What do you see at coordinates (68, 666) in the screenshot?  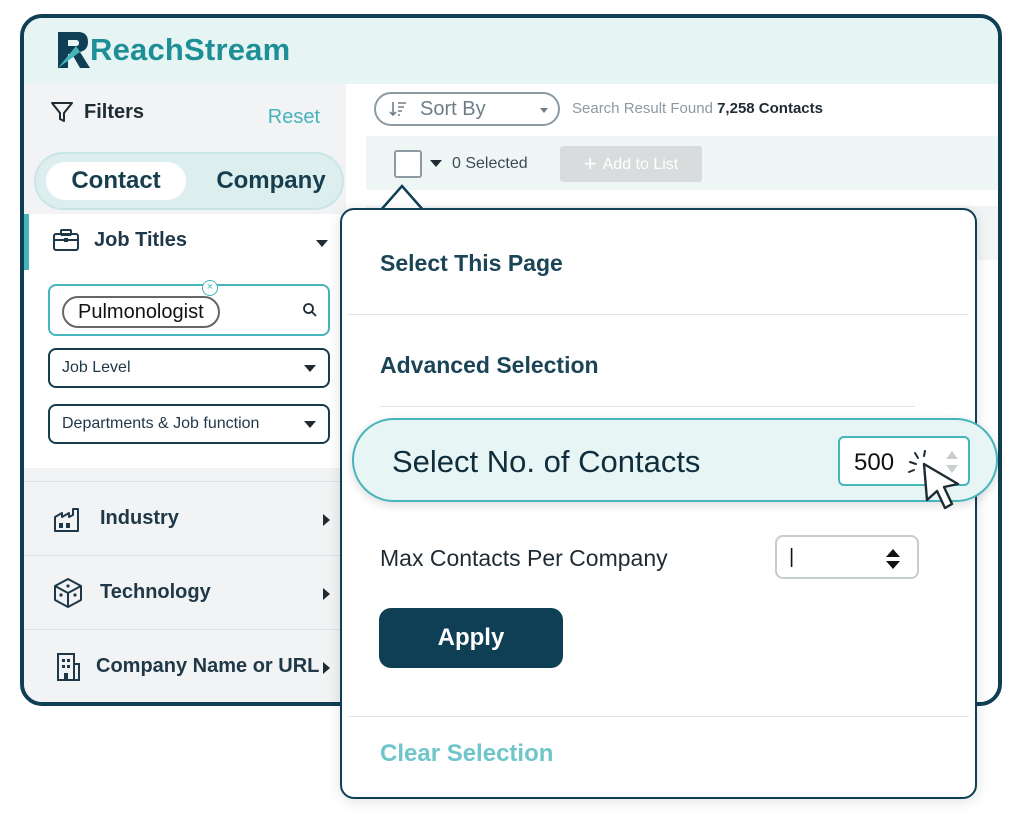 I see `building-icon` at bounding box center [68, 666].